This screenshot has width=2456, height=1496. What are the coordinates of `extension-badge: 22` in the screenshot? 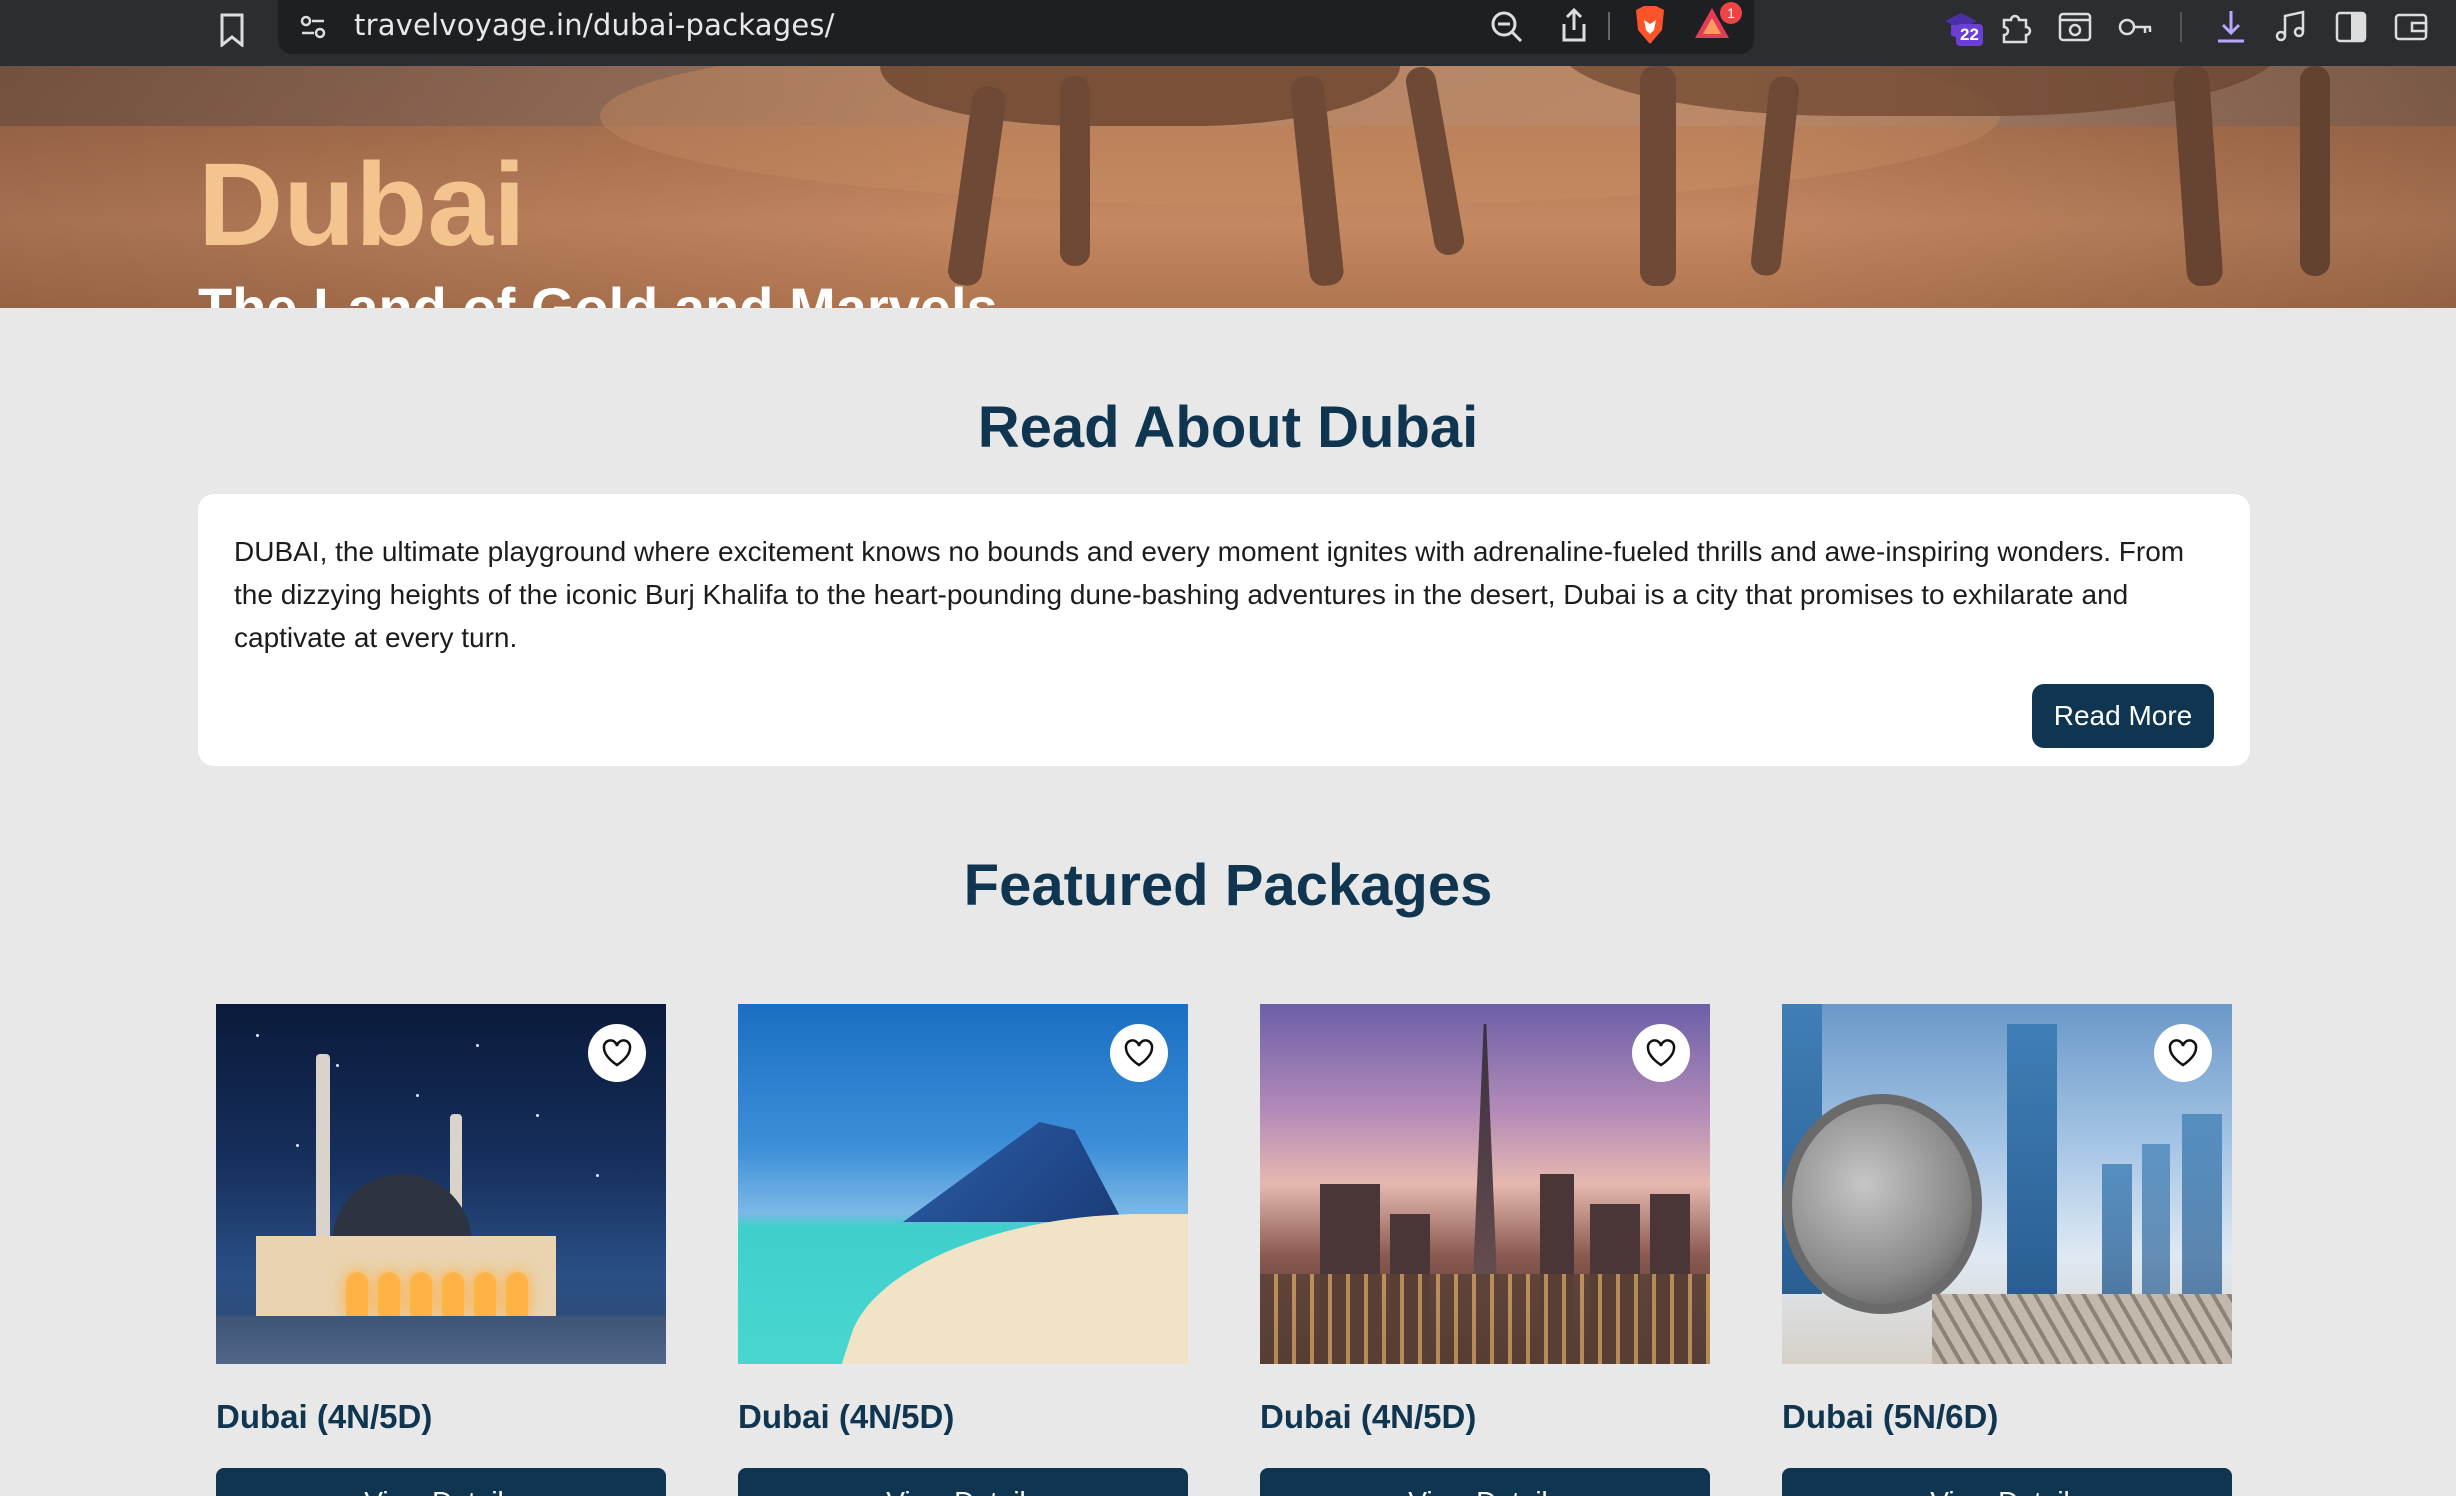 It's located at (1969, 35).